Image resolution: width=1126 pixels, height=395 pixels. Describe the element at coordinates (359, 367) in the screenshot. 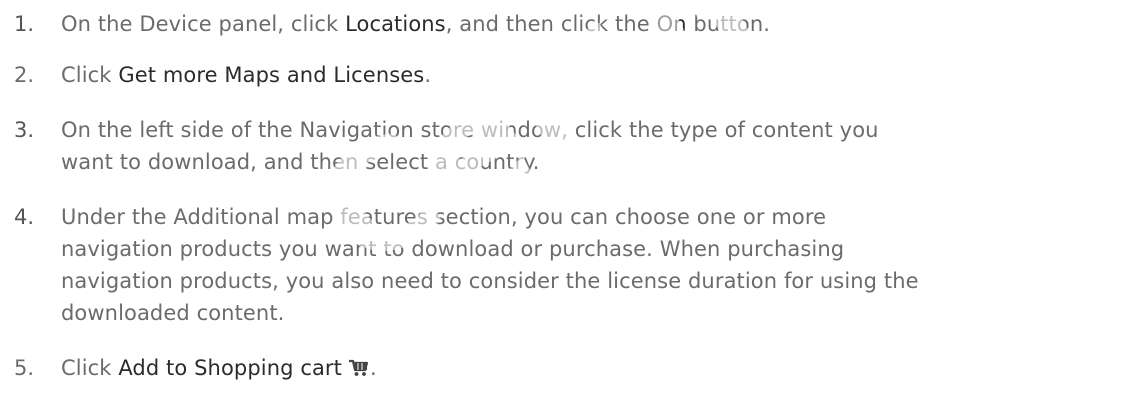

I see `shopping-cart-icon` at that location.